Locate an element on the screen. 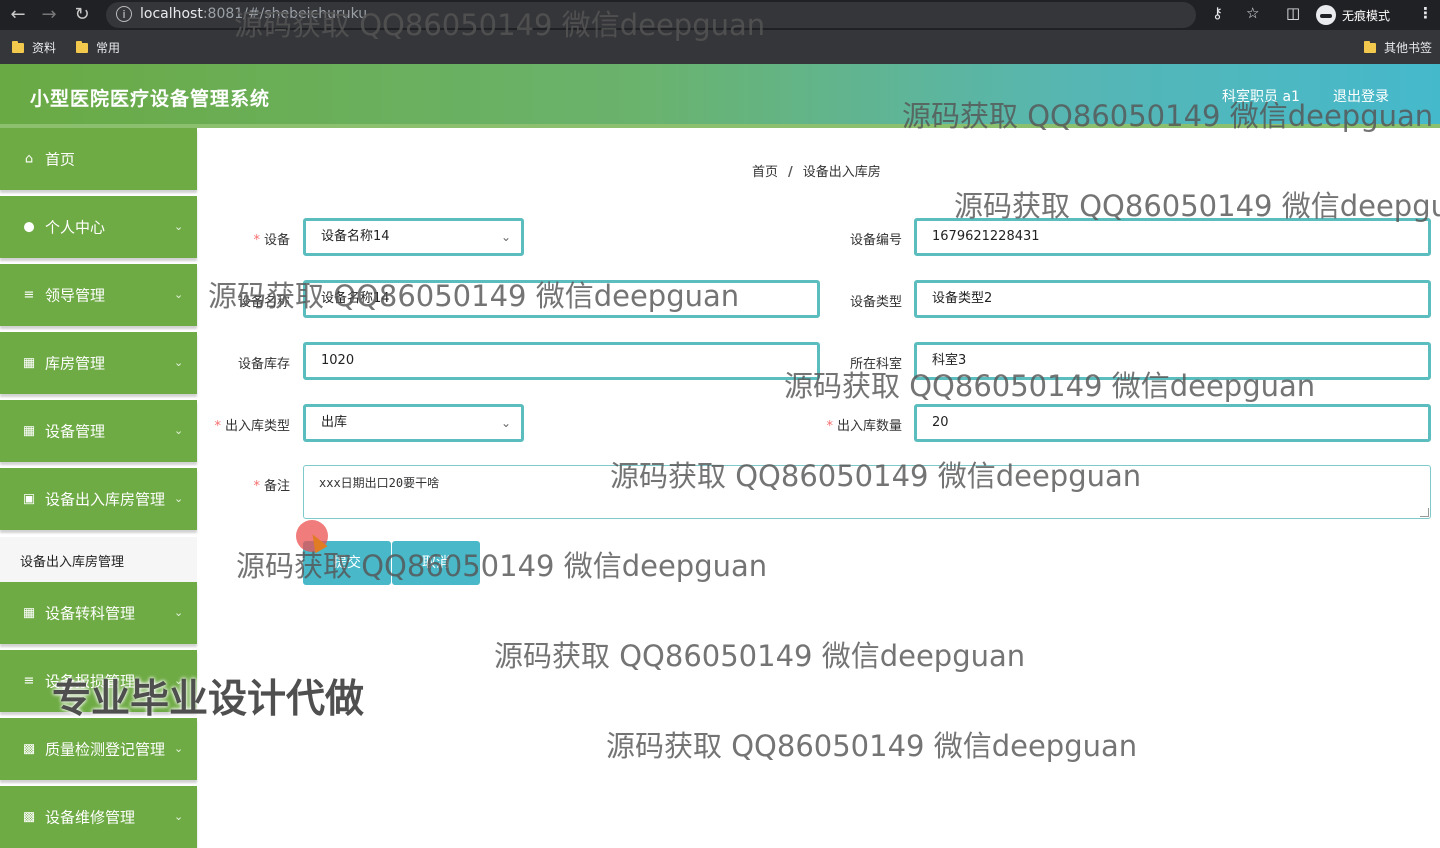 The height and width of the screenshot is (848, 1440). sidebar-item-label: 质量检测登记管理 is located at coordinates (105, 749).